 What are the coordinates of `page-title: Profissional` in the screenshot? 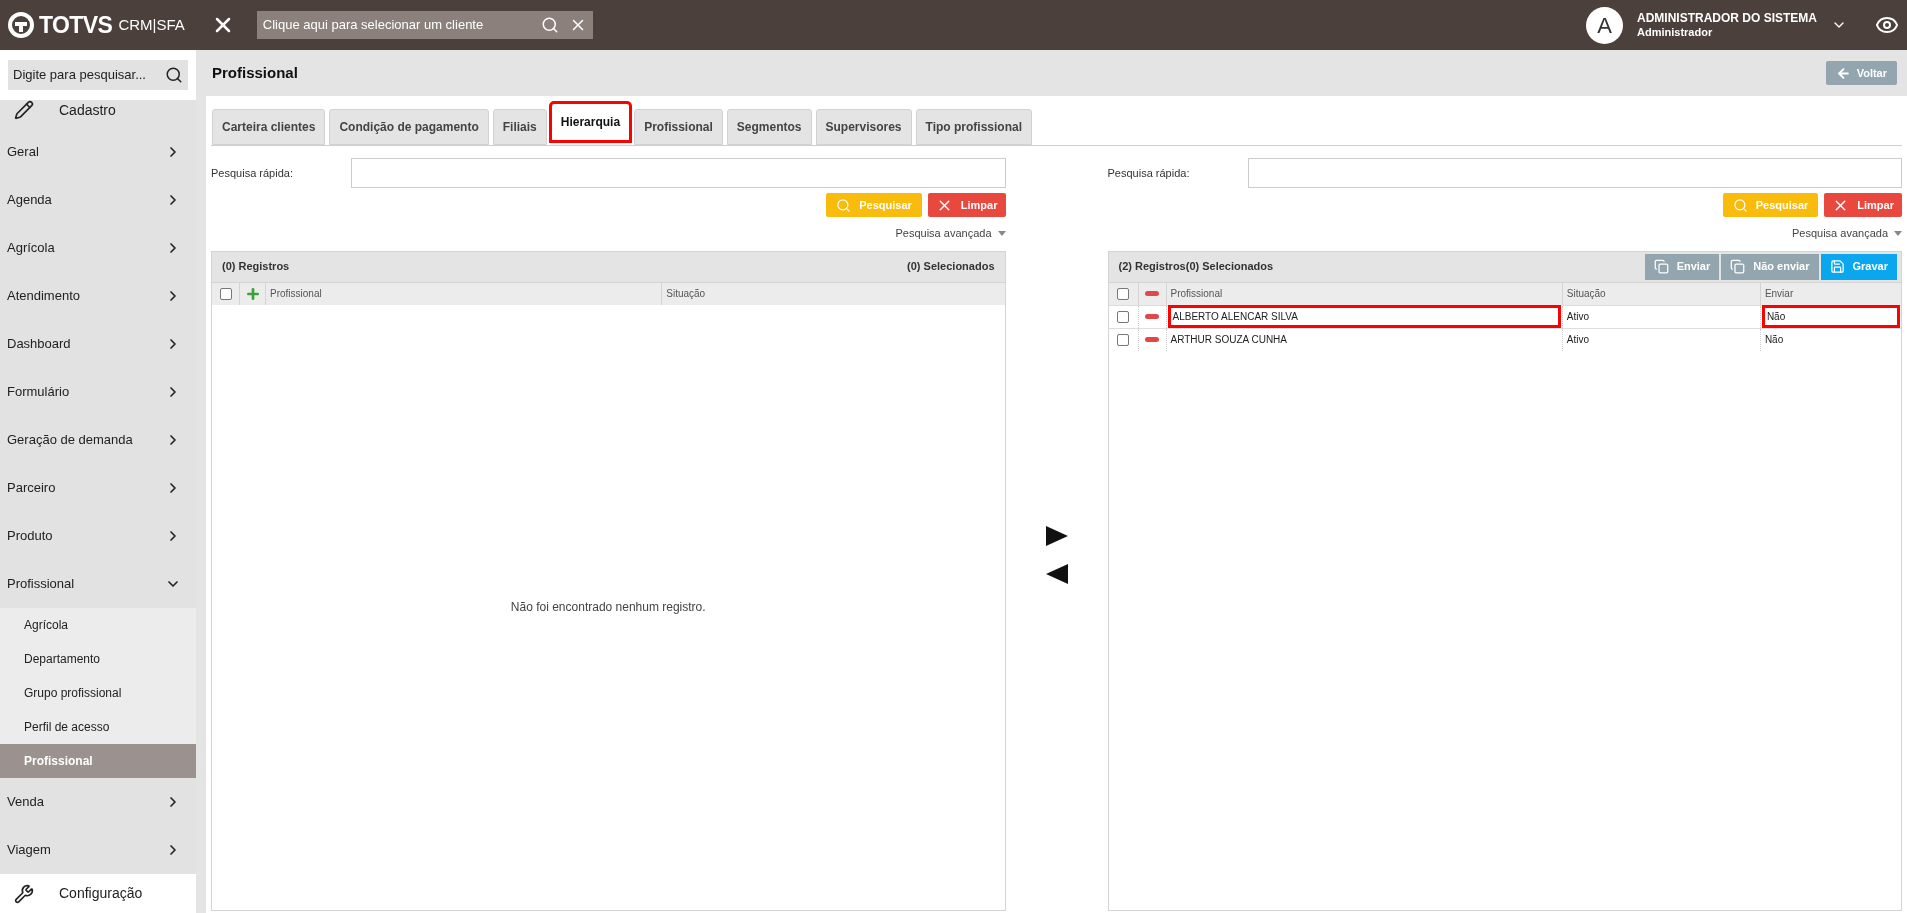 It's located at (255, 72).